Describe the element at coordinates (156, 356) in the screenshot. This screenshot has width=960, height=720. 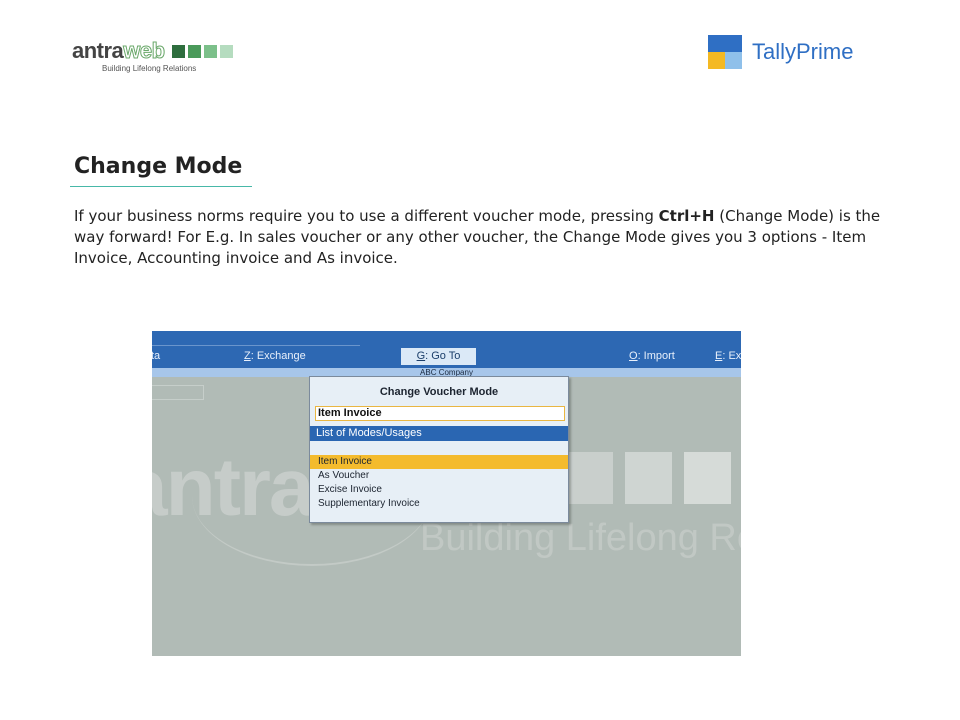
I see `button-ta-truncated: ta` at that location.